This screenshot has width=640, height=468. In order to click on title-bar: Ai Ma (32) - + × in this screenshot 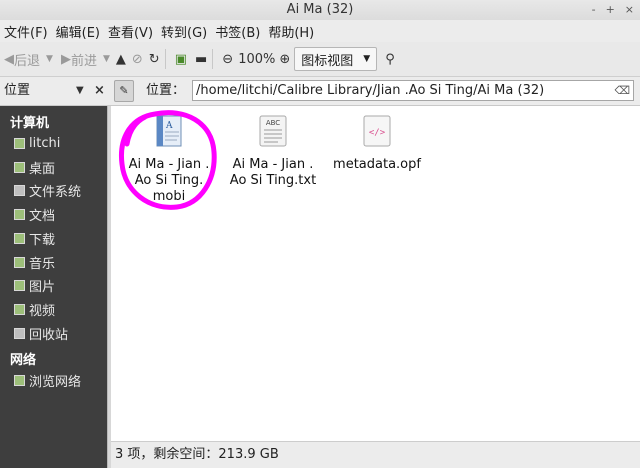, I will do `click(320, 10)`.